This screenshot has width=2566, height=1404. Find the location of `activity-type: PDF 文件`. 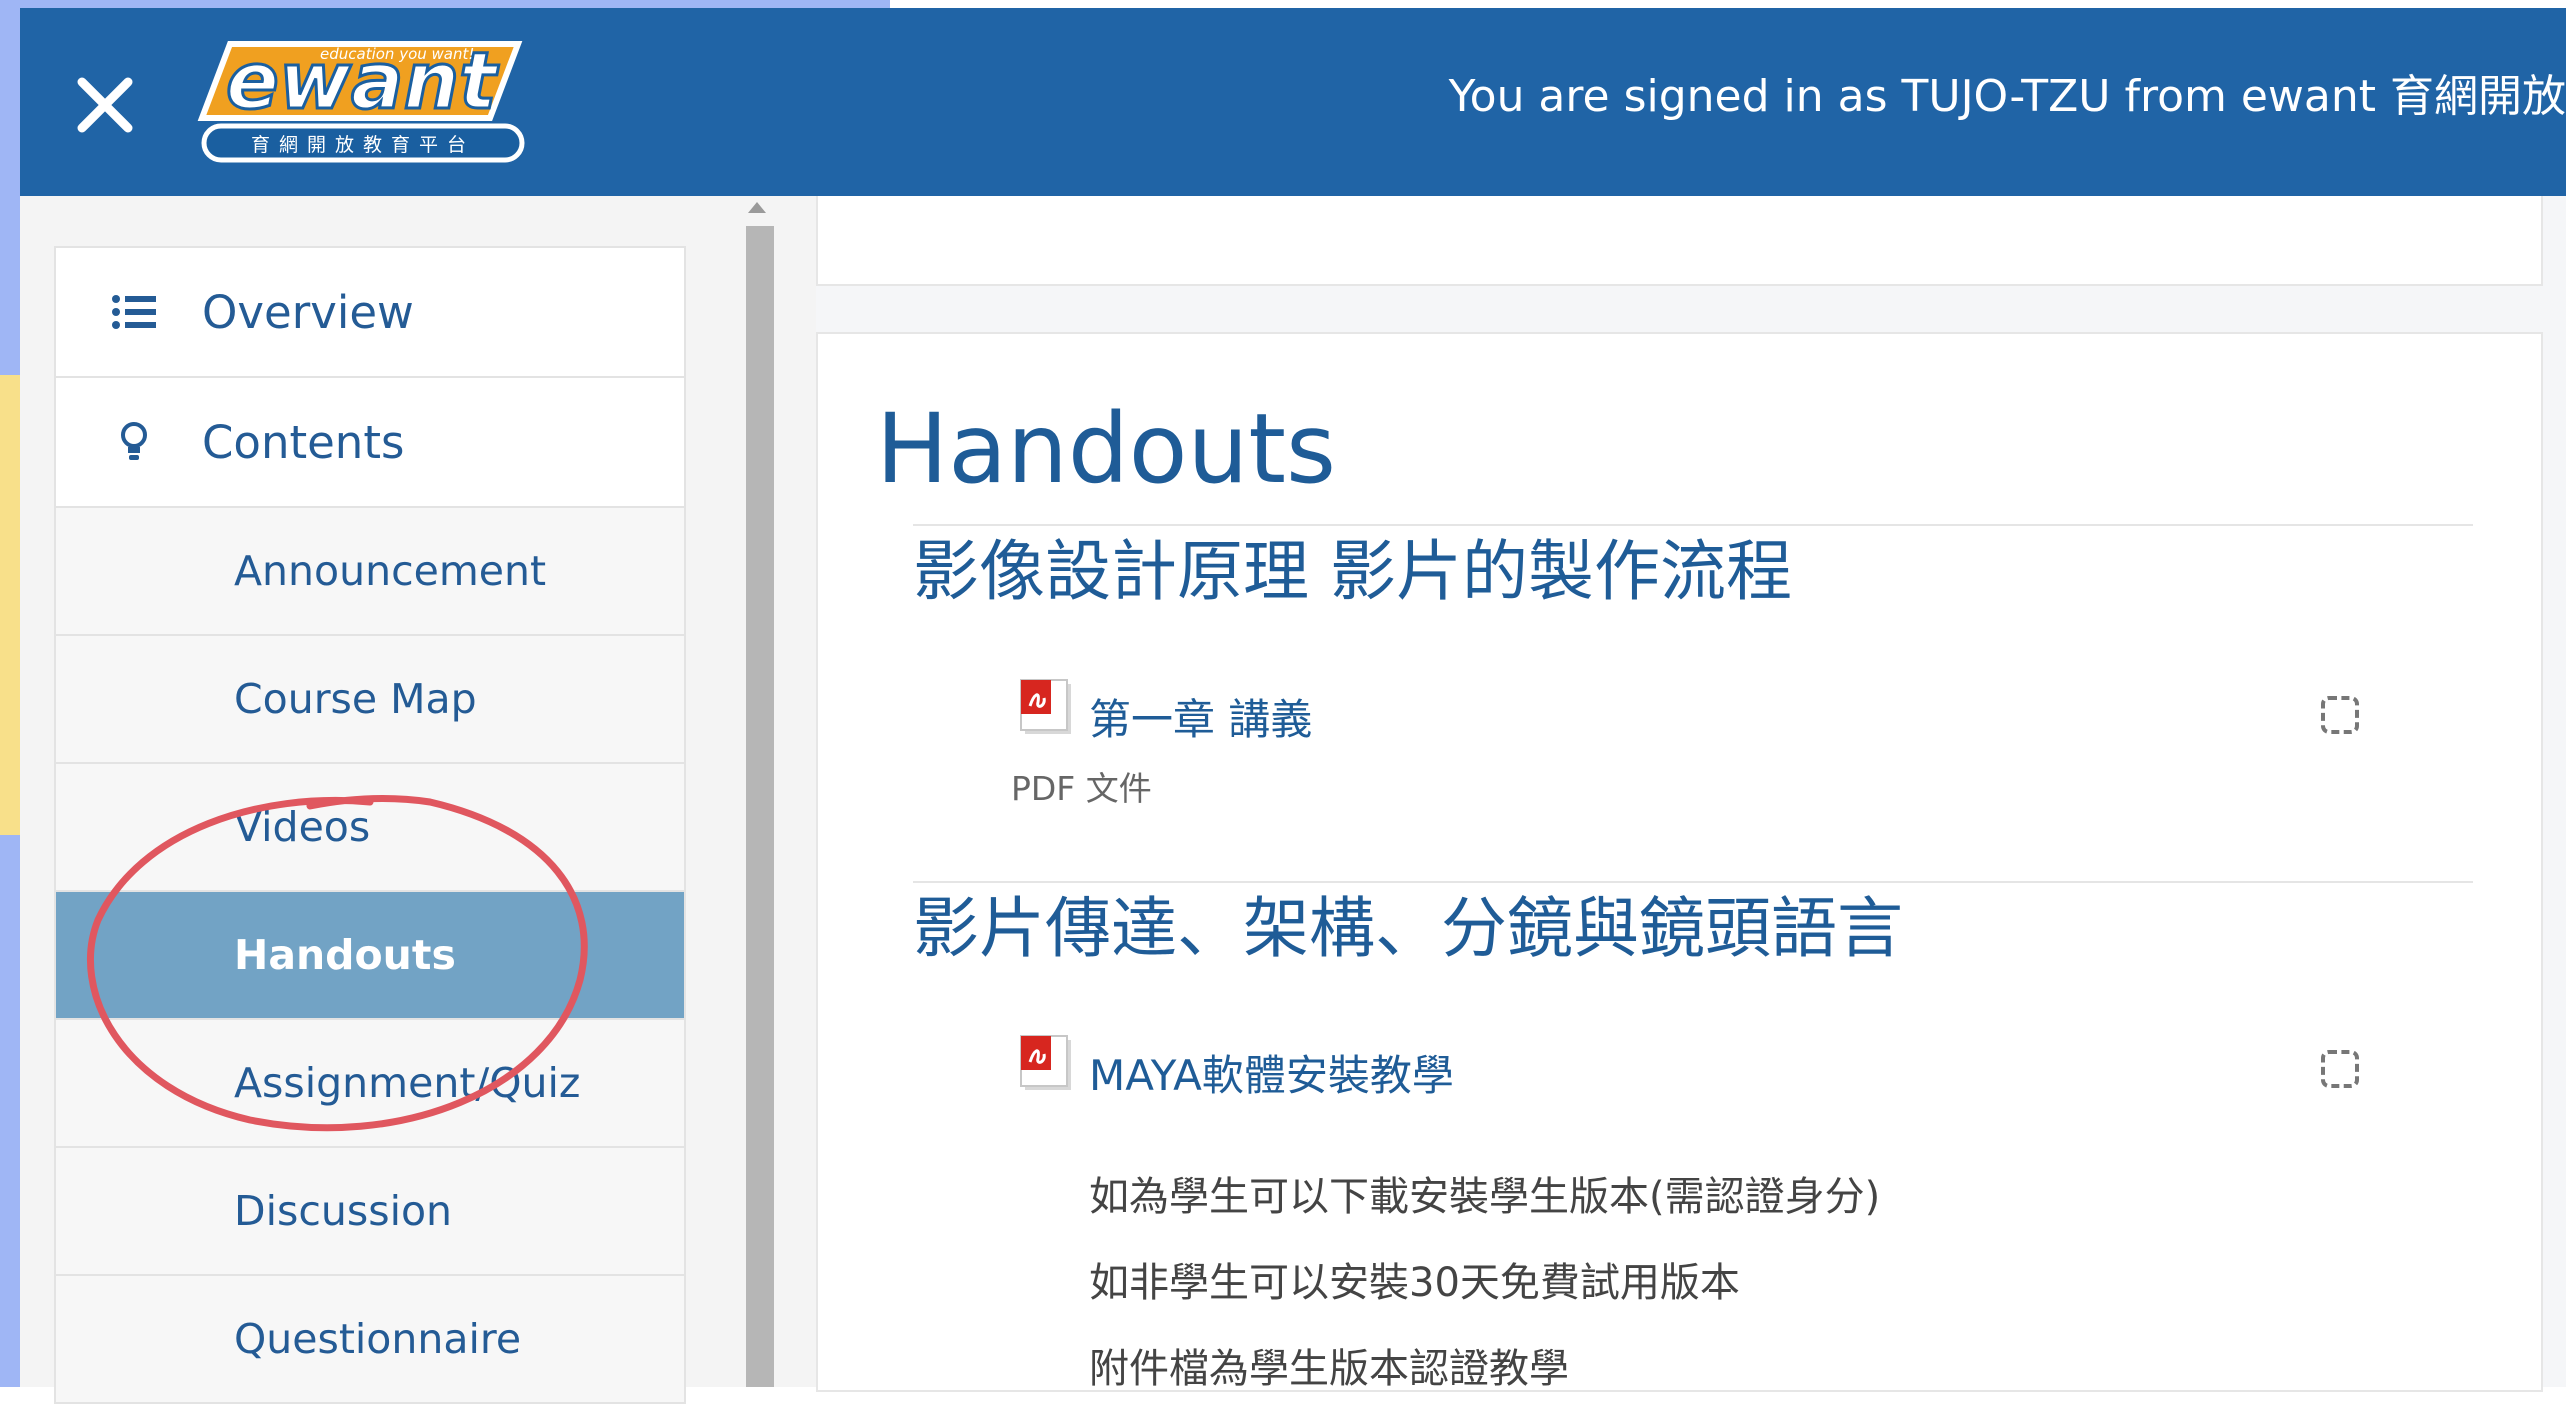

activity-type: PDF 文件 is located at coordinates (1081, 788).